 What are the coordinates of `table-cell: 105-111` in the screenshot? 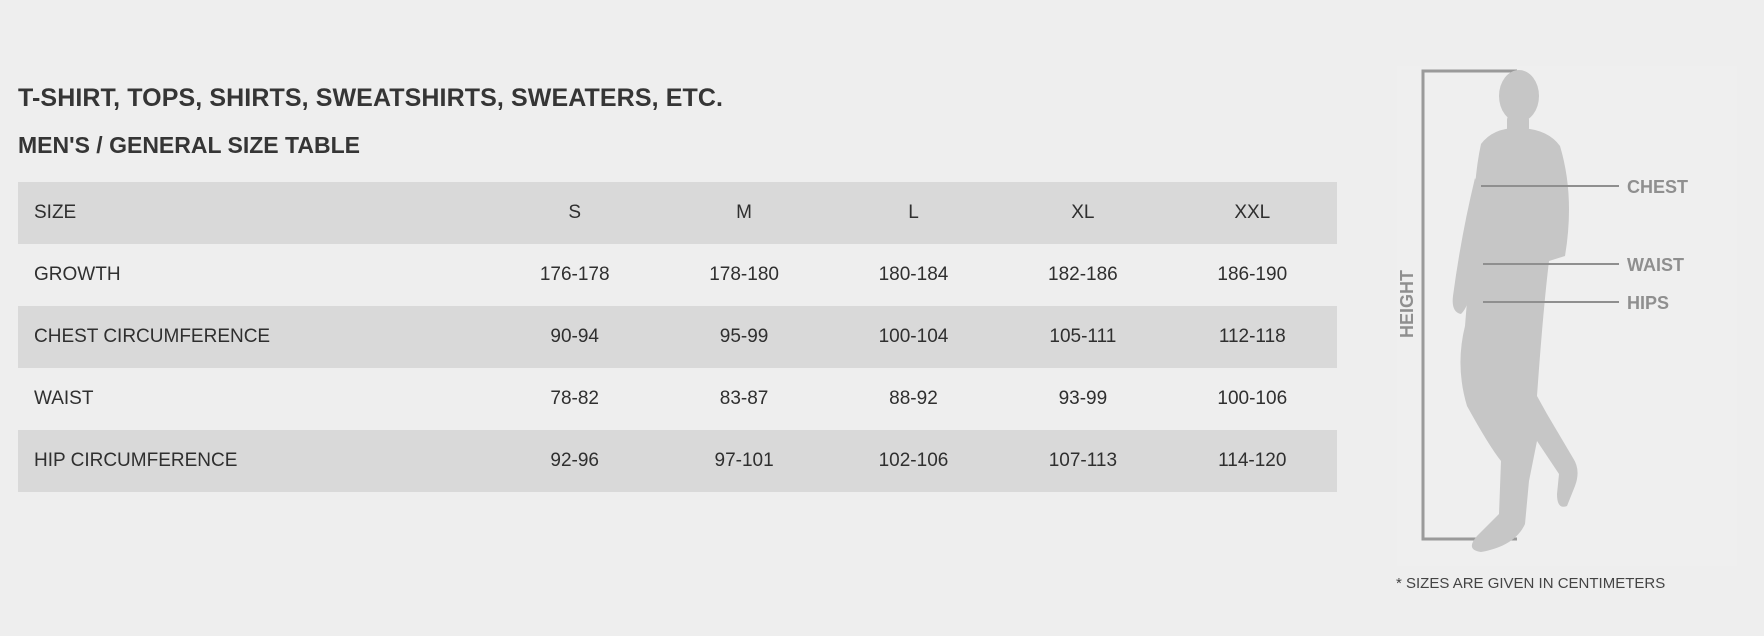 It's located at (1083, 336).